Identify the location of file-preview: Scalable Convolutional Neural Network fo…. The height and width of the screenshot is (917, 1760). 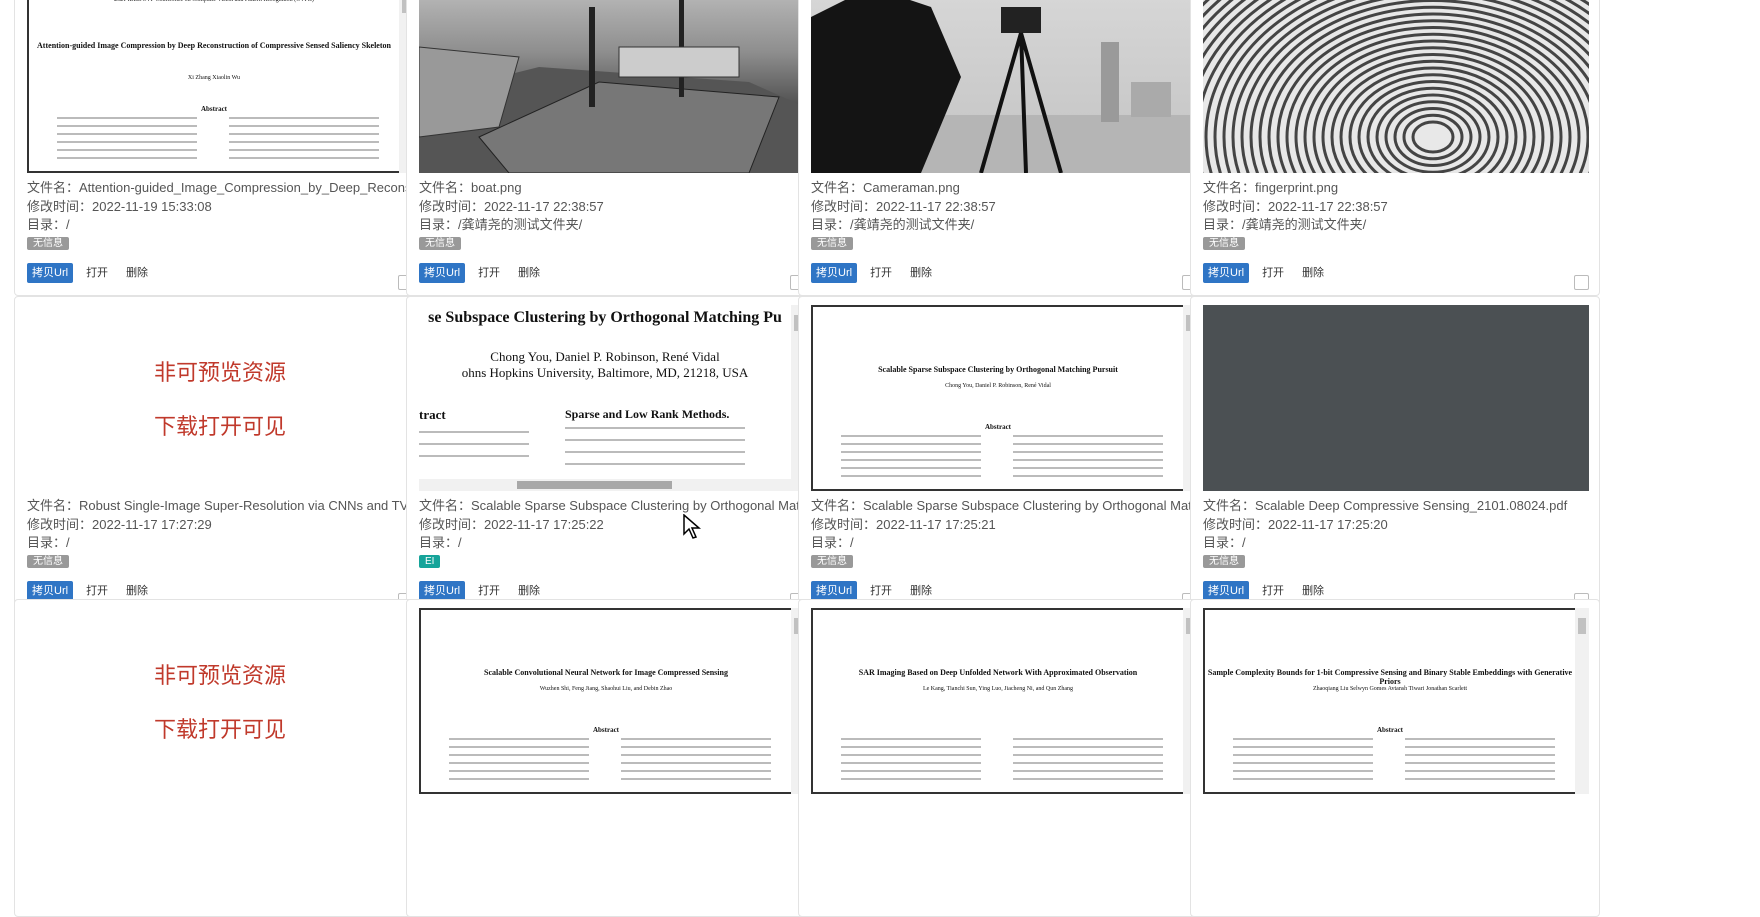
(612, 701).